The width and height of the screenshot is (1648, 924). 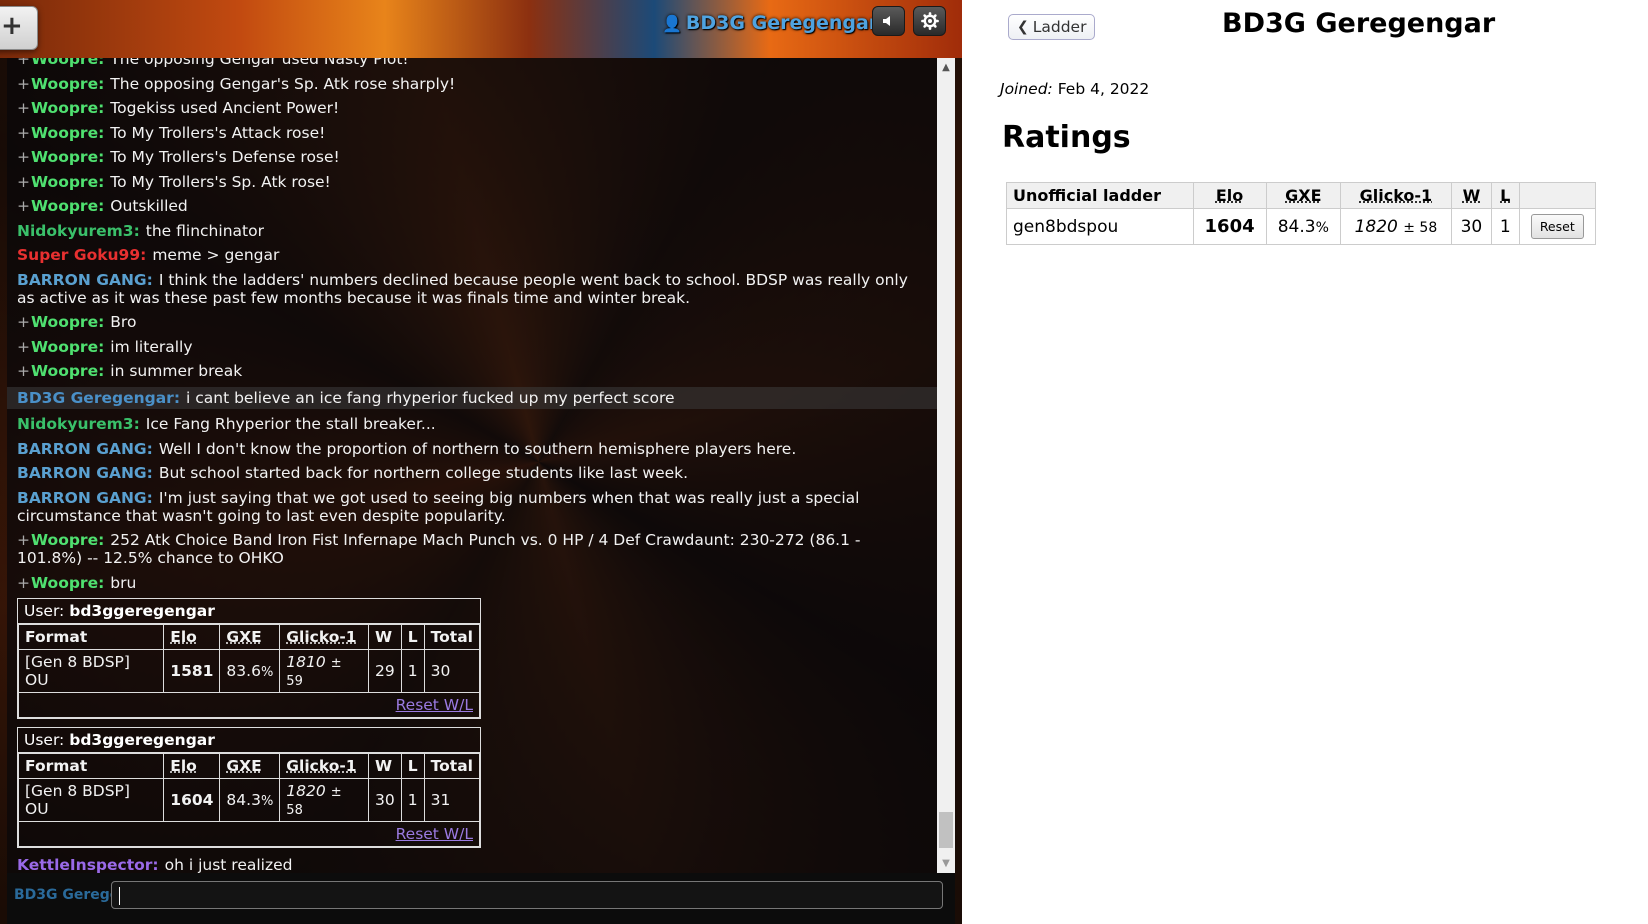 I want to click on rank-header-row: Format Elo GXE Glicko-1 W L Total, so click(x=249, y=766).